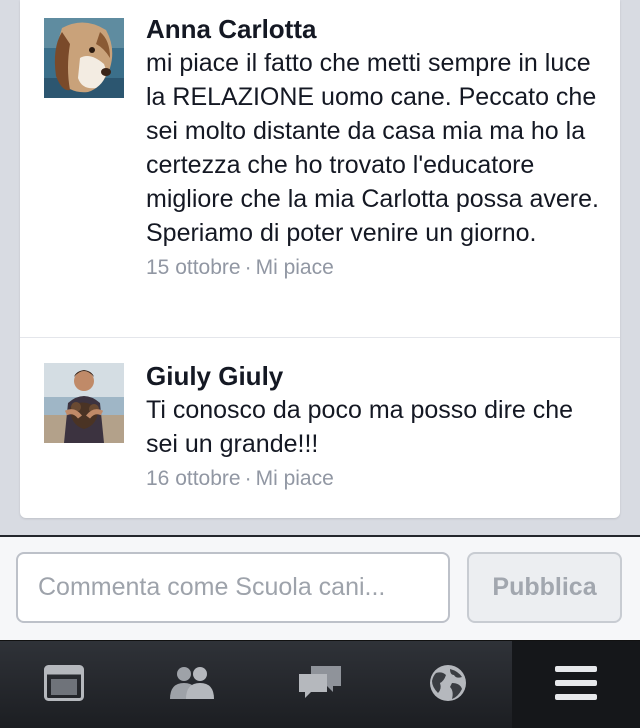  Describe the element at coordinates (544, 587) in the screenshot. I see `publish-button: Pubblica` at that location.